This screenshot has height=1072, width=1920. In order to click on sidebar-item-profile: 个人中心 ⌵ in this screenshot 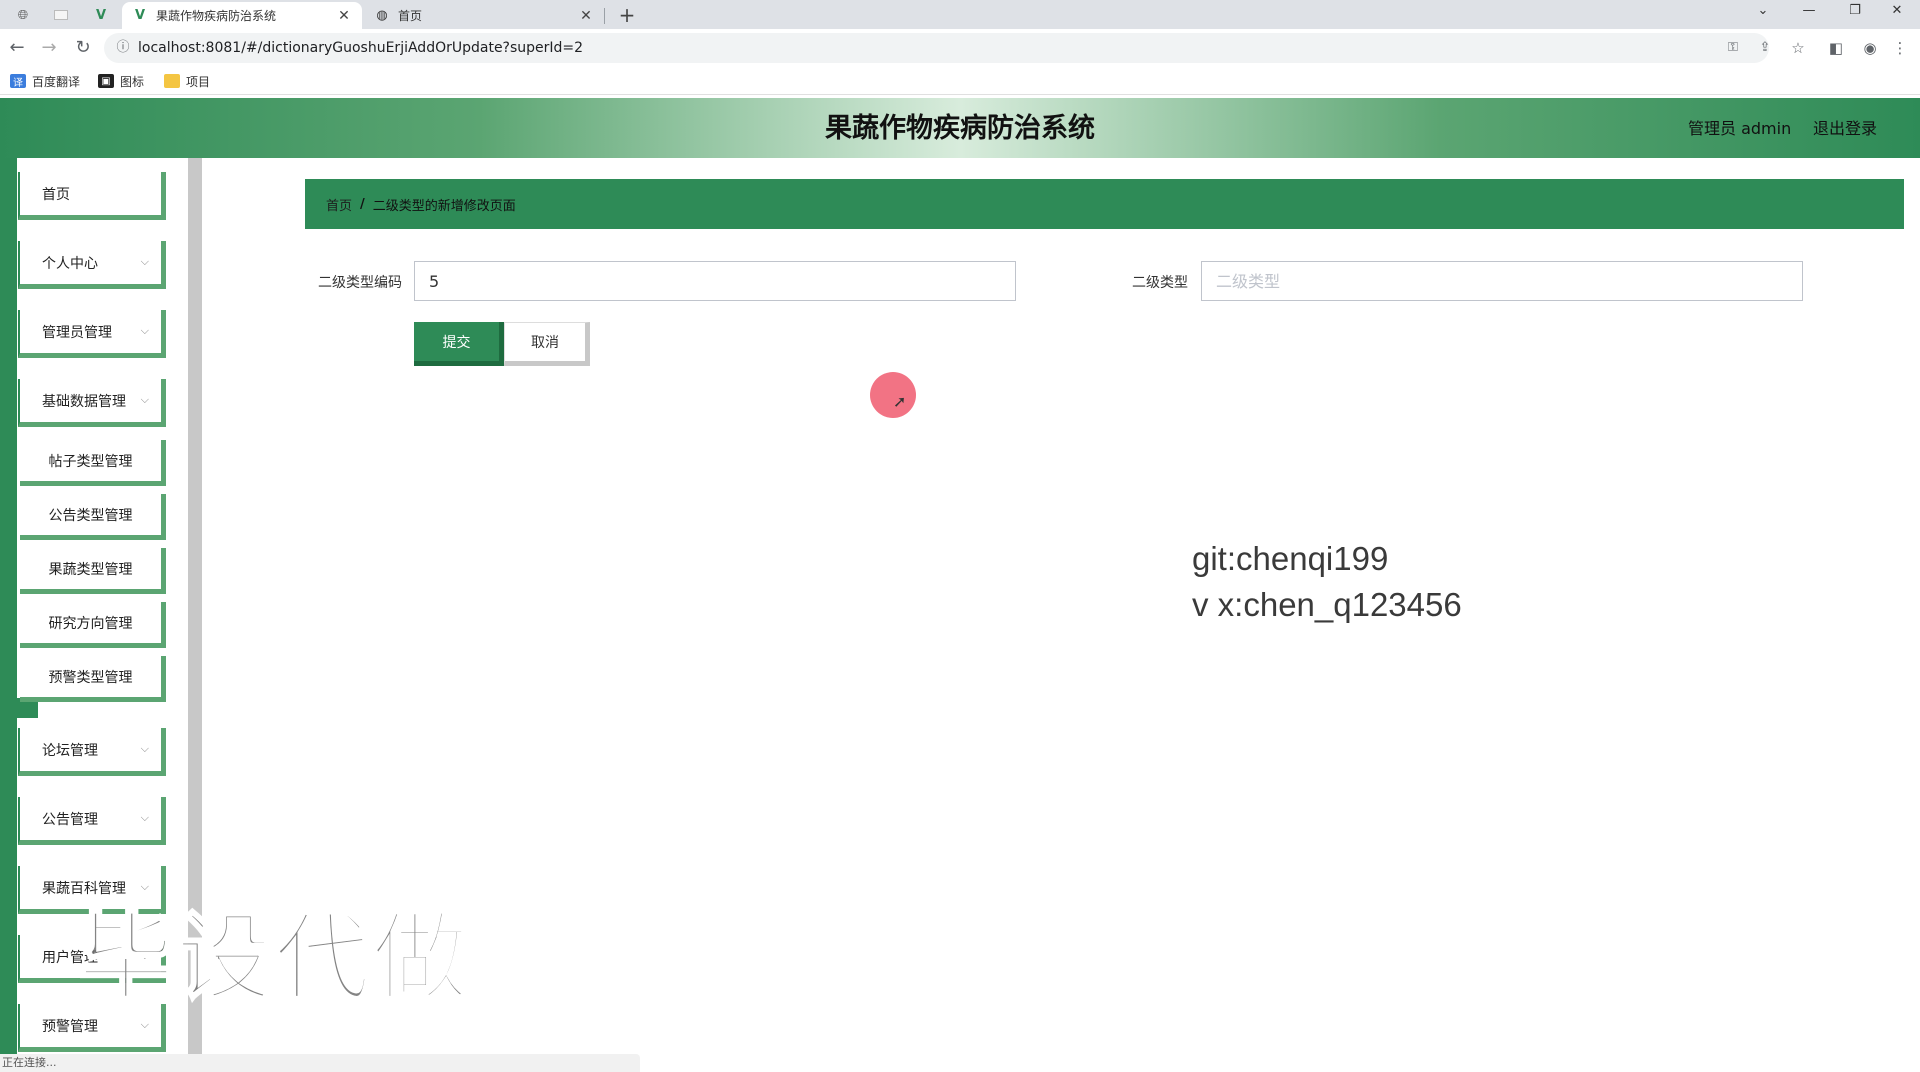, I will do `click(92, 265)`.